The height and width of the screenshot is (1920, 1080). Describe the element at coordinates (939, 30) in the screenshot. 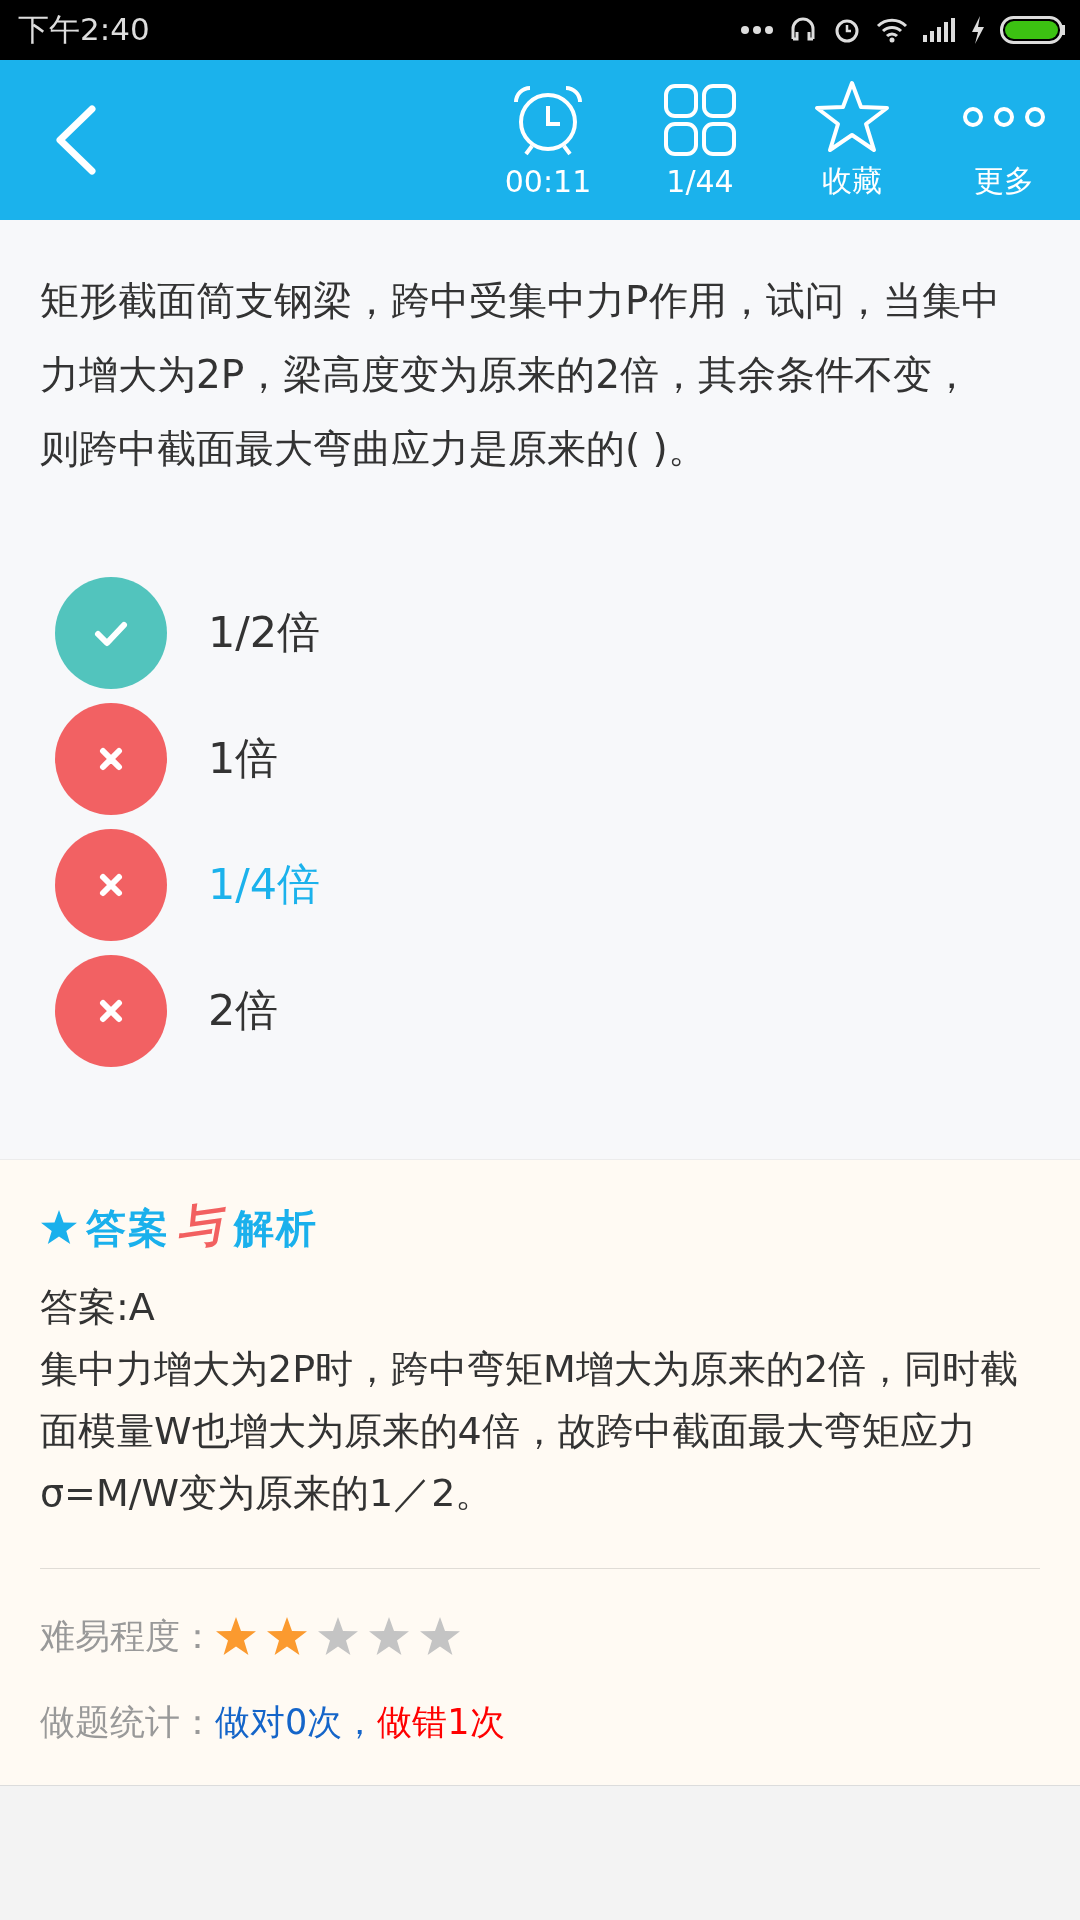

I see `signal-icon` at that location.